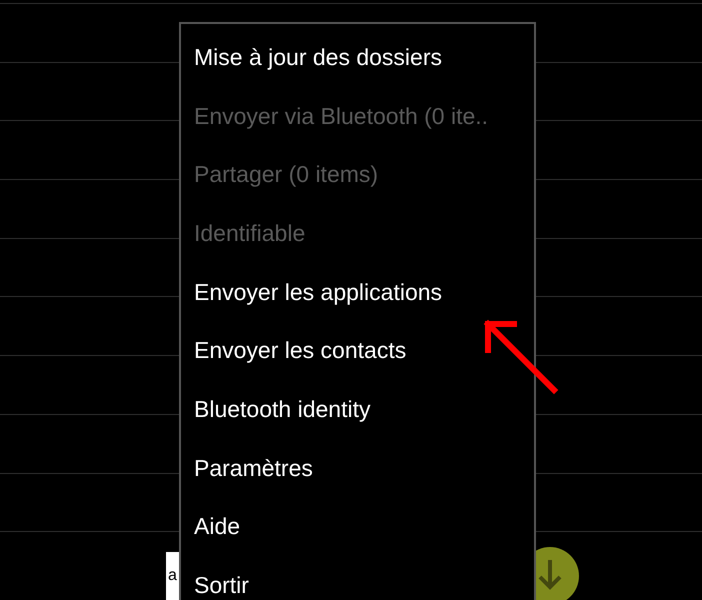  What do you see at coordinates (357, 468) in the screenshot?
I see `menu-item: Paramètres` at bounding box center [357, 468].